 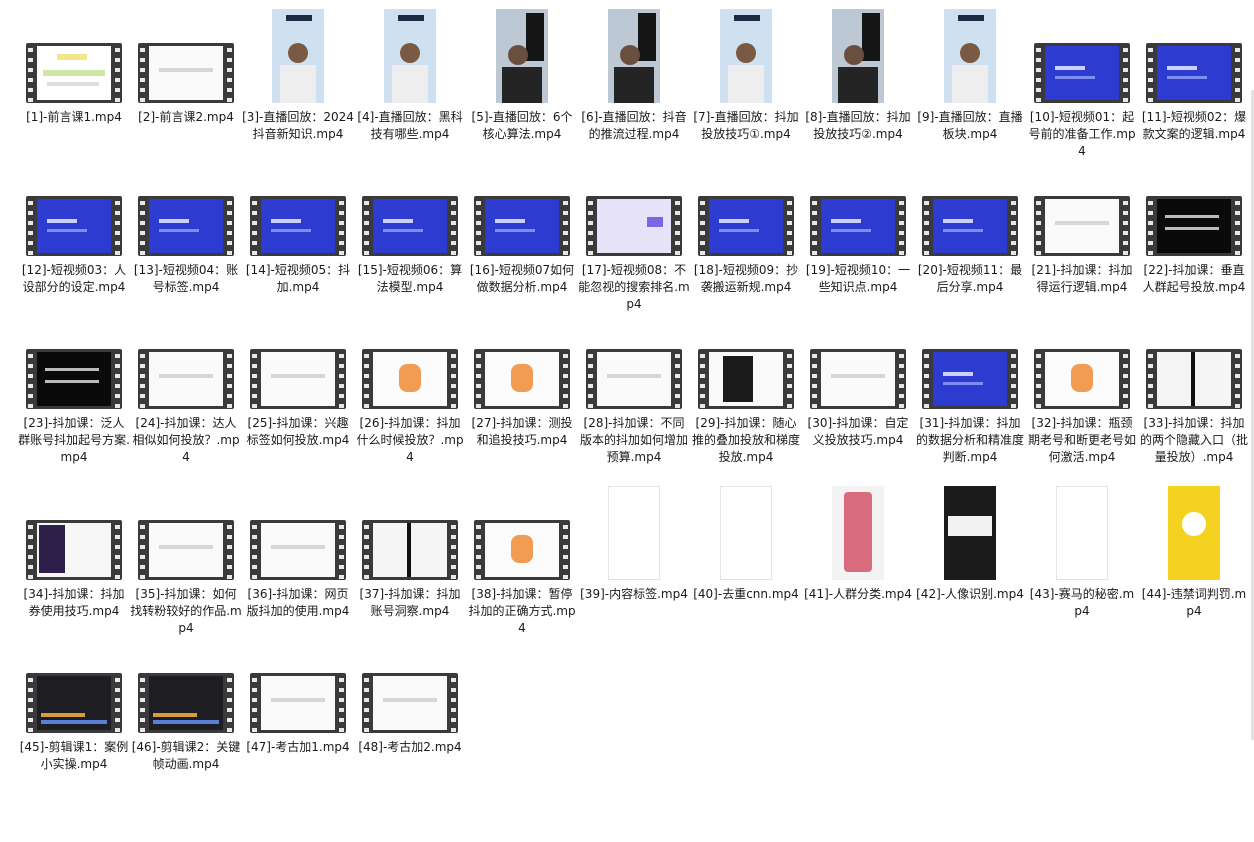 What do you see at coordinates (746, 278) in the screenshot?
I see `file-name: [18]-短视频09：抄袭搬运新规.mp4` at bounding box center [746, 278].